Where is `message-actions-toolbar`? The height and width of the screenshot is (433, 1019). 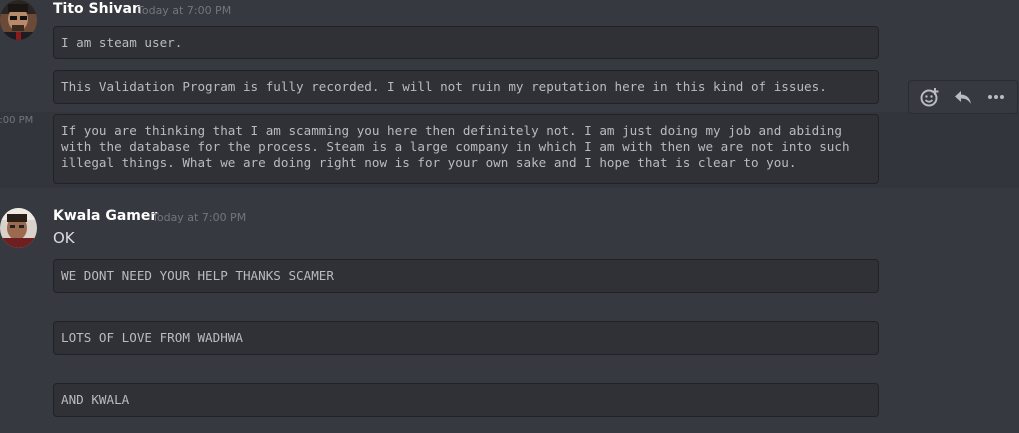 message-actions-toolbar is located at coordinates (963, 97).